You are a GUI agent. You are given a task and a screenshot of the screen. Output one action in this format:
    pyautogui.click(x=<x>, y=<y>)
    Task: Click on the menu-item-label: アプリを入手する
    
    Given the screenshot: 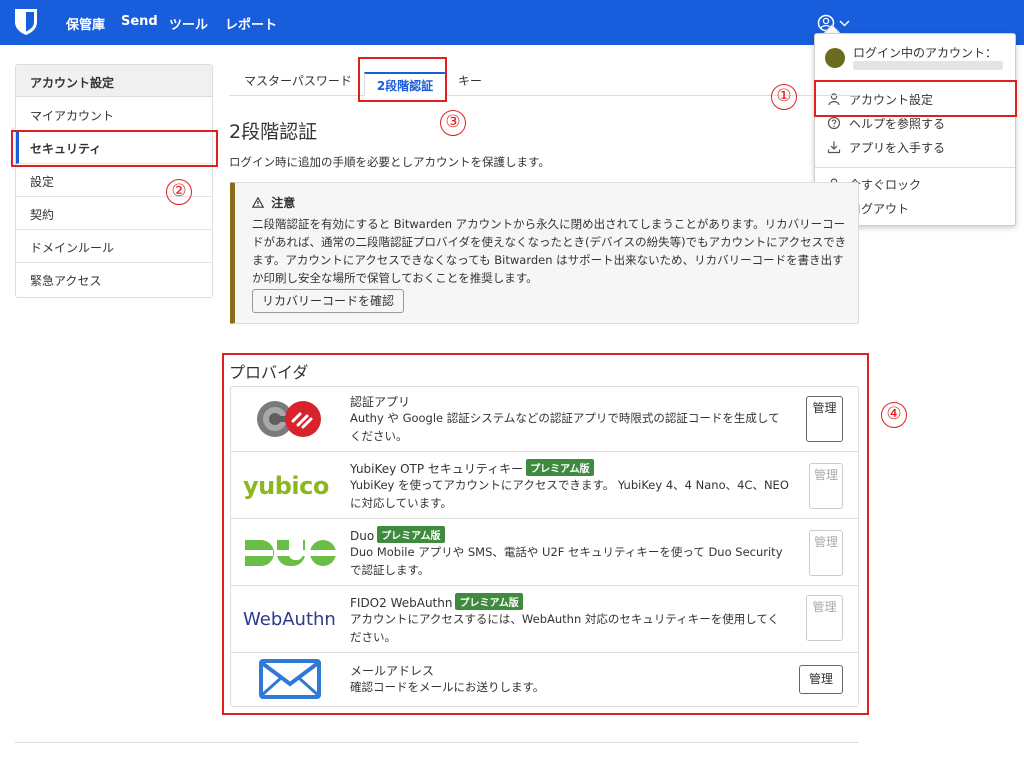 What is the action you would take?
    pyautogui.click(x=897, y=147)
    